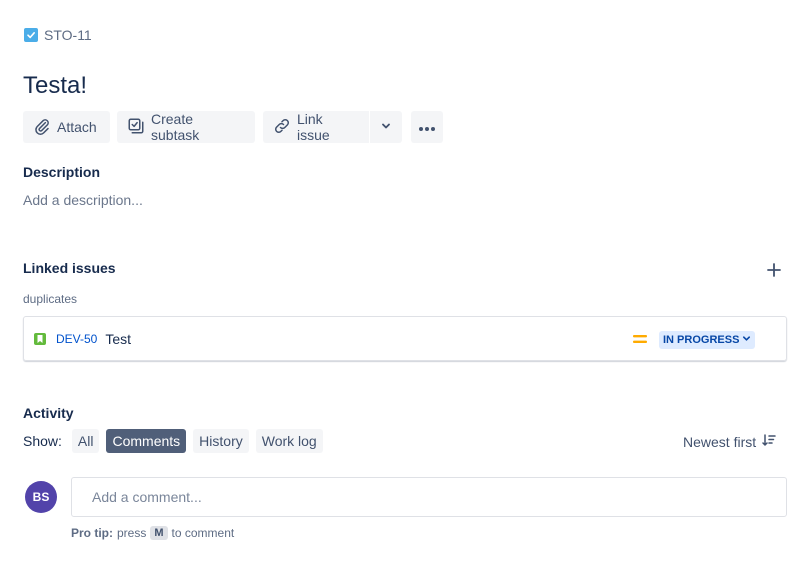  I want to click on link-issue-button: Link issue, so click(316, 127).